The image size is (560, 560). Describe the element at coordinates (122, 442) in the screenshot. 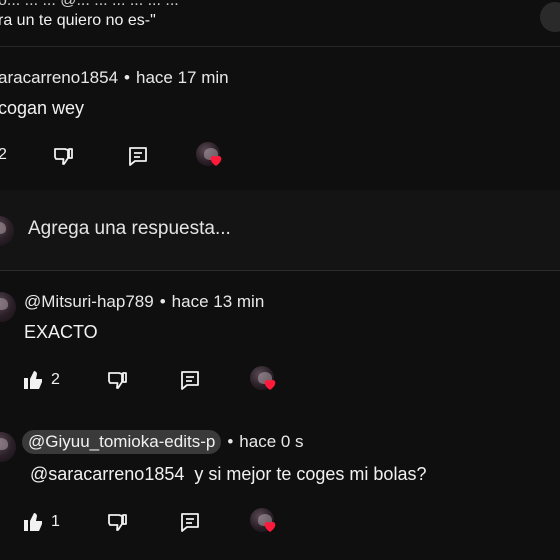

I see `comment-author-chip: @Giyuu_tomioka-edits-p` at that location.